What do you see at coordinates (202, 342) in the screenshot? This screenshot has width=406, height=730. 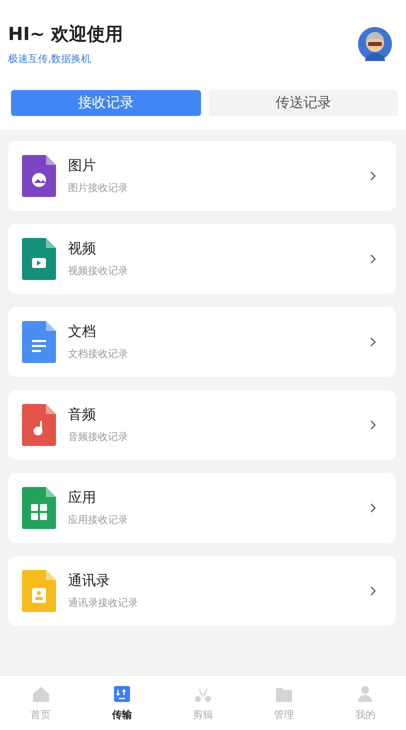 I see `record-card: 文档 文档接收记录` at bounding box center [202, 342].